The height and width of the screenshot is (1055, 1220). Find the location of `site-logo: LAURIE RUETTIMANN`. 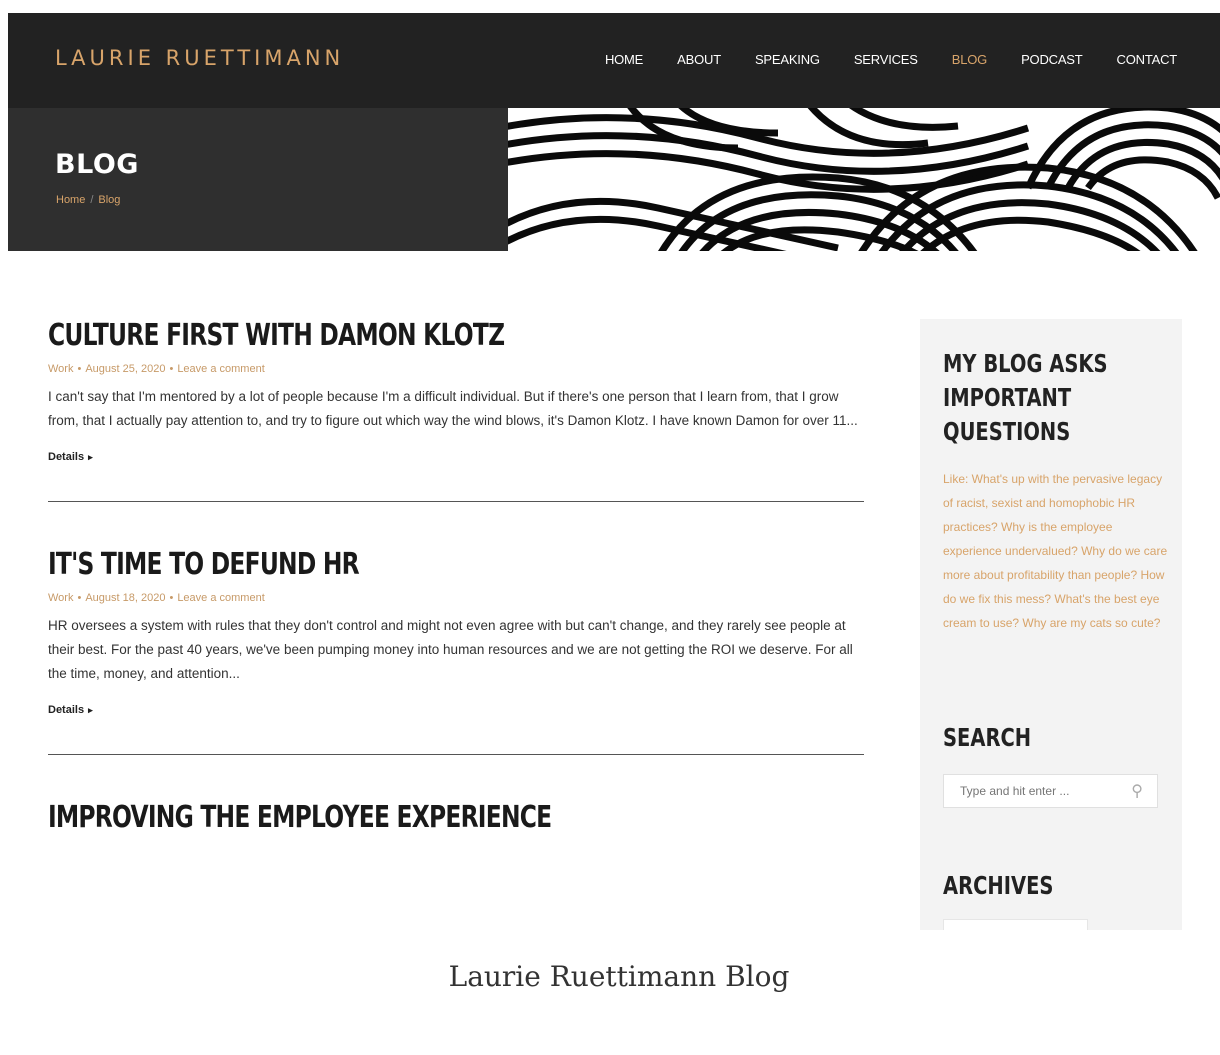

site-logo: LAURIE RUETTIMANN is located at coordinates (199, 58).